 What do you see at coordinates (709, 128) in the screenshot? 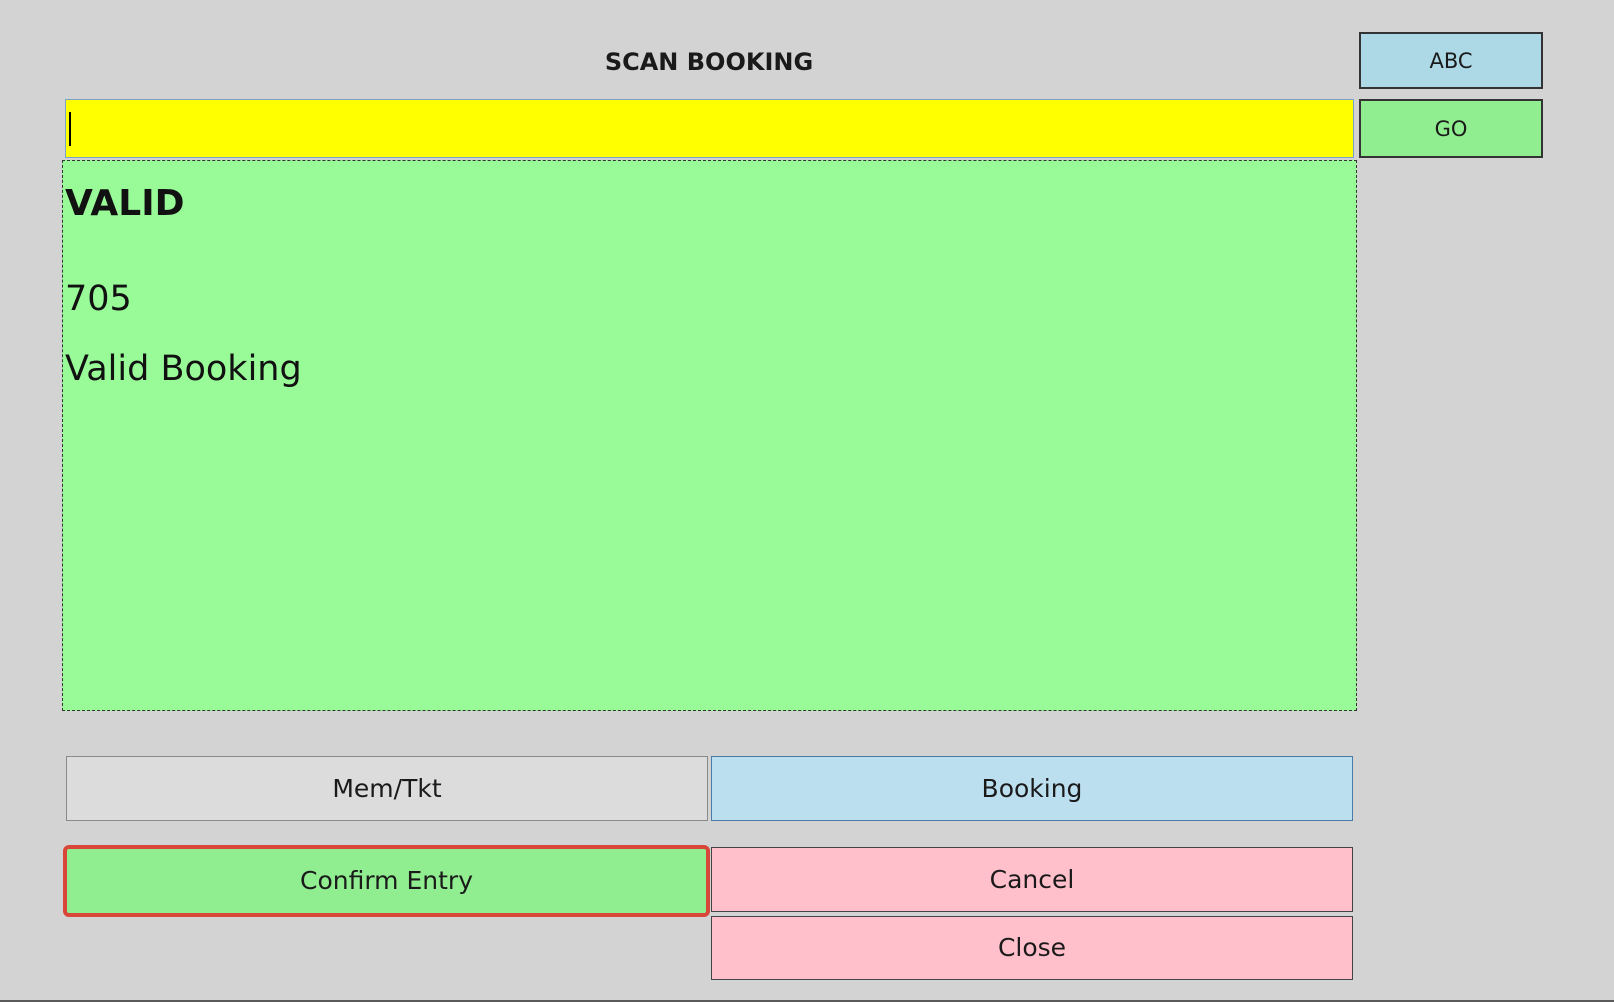
I see `scan-input` at bounding box center [709, 128].